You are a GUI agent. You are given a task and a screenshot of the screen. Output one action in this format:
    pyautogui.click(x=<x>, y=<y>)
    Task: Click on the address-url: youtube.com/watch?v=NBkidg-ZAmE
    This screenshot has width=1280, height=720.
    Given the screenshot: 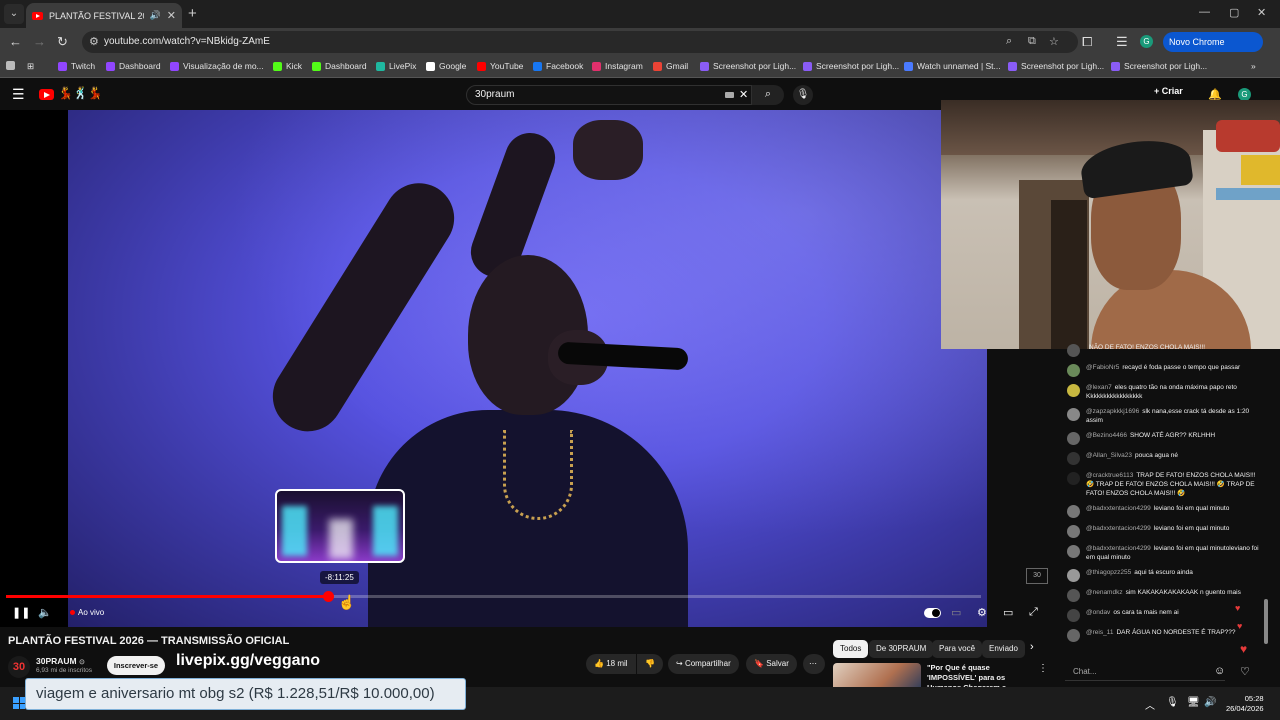 What is the action you would take?
    pyautogui.click(x=187, y=41)
    